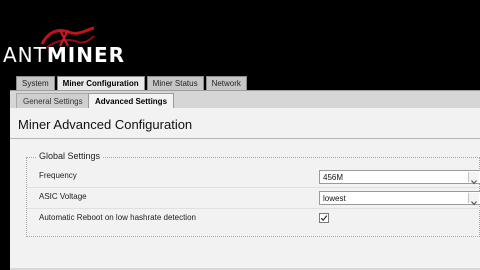  Describe the element at coordinates (245, 138) in the screenshot. I see `title-divider` at that location.